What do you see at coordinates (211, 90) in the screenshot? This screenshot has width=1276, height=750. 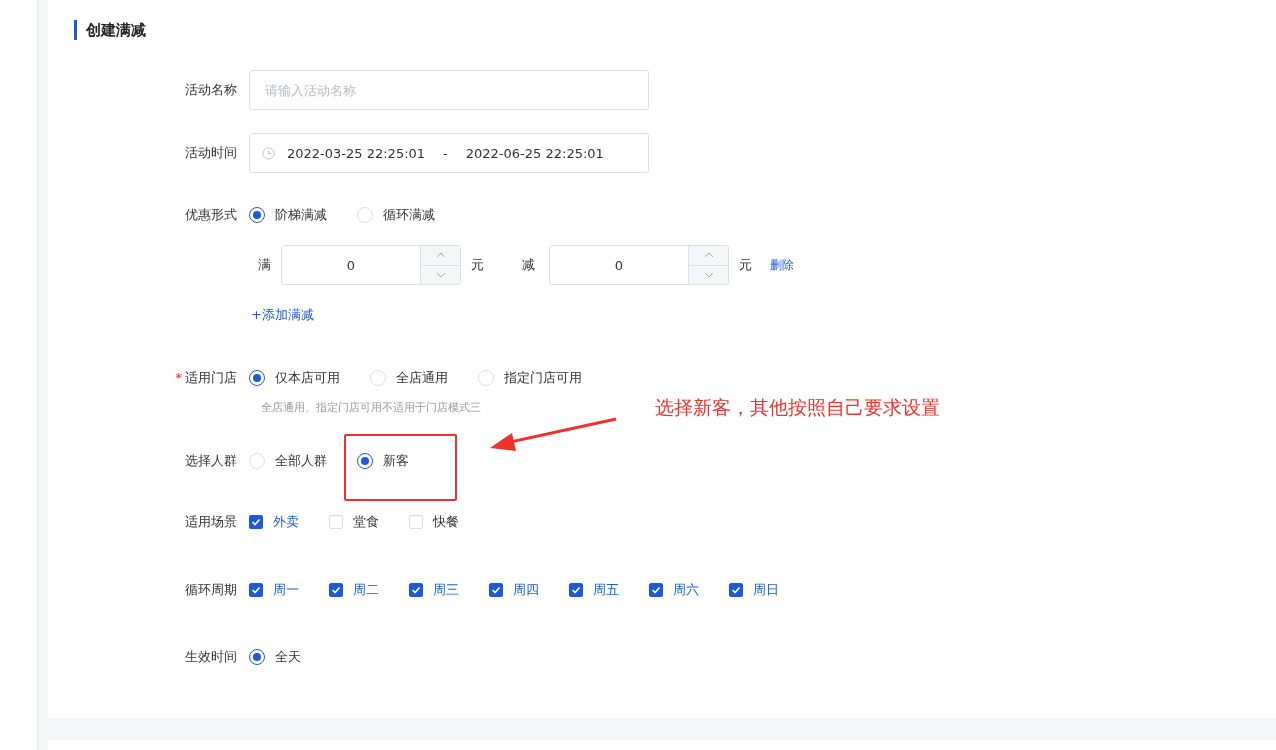 I see `field-label: 活动名称` at bounding box center [211, 90].